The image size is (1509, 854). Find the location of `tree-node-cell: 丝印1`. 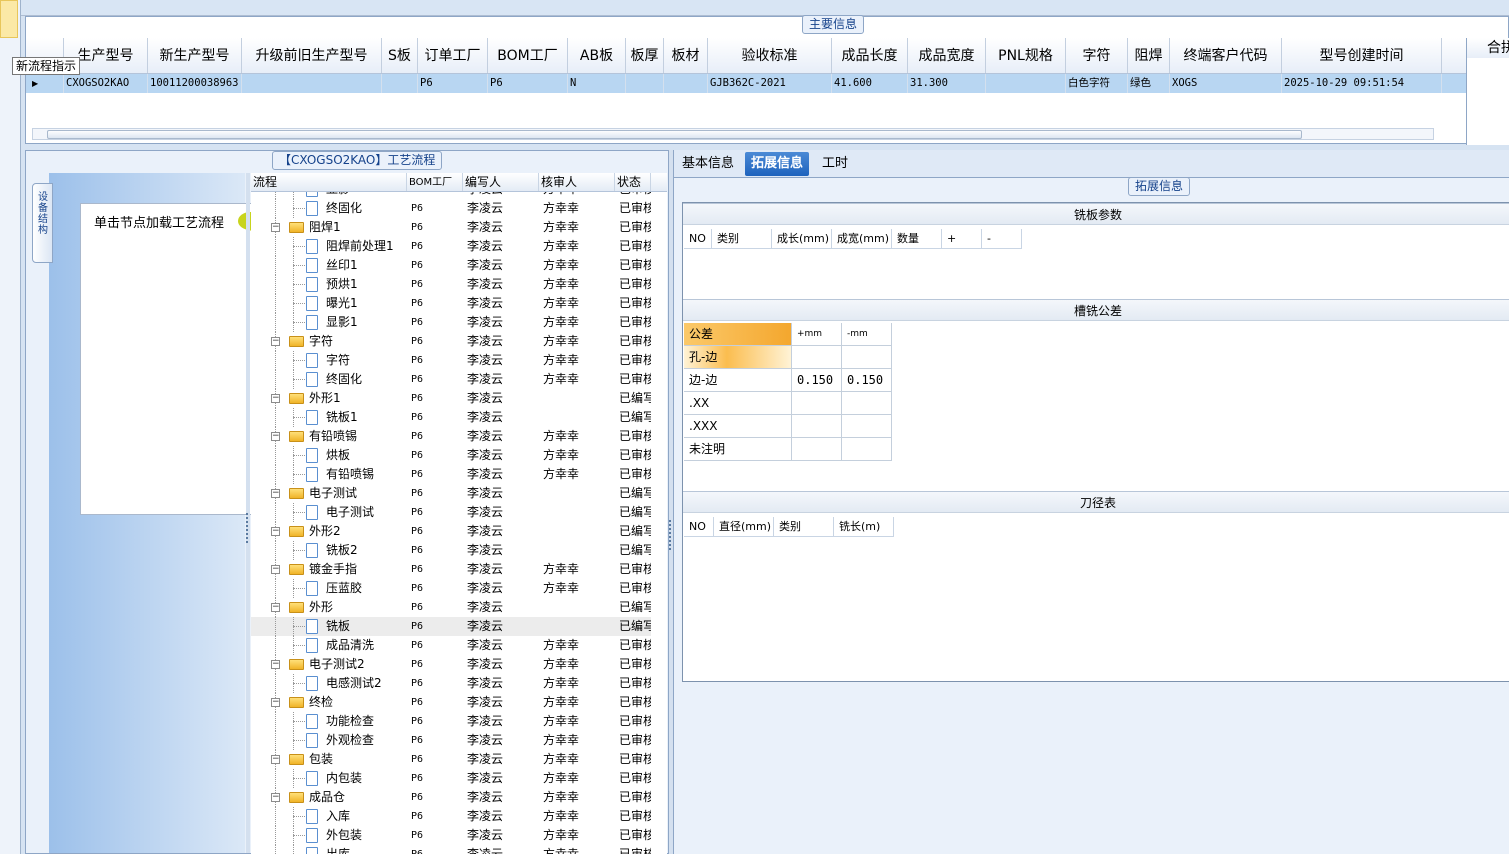

tree-node-cell: 丝印1 is located at coordinates (329, 265).